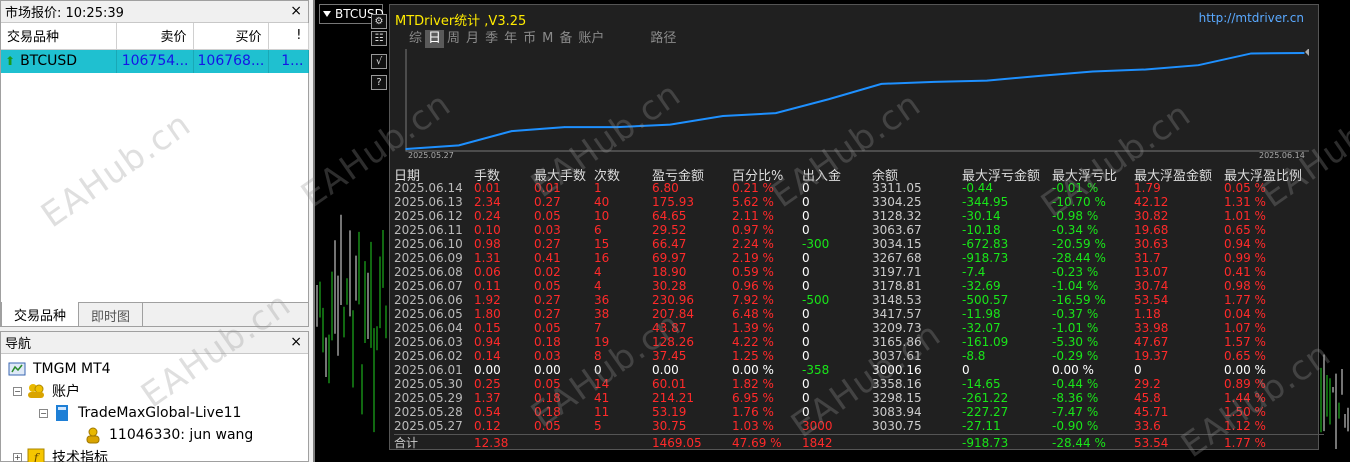  Describe the element at coordinates (453, 39) in the screenshot. I see `period-tab: 周` at that location.